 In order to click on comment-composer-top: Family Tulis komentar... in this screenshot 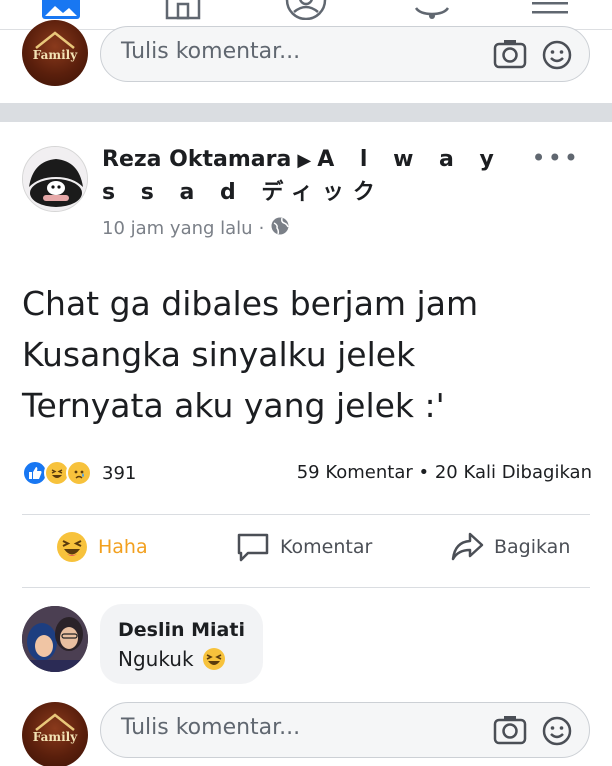, I will do `click(306, 57)`.